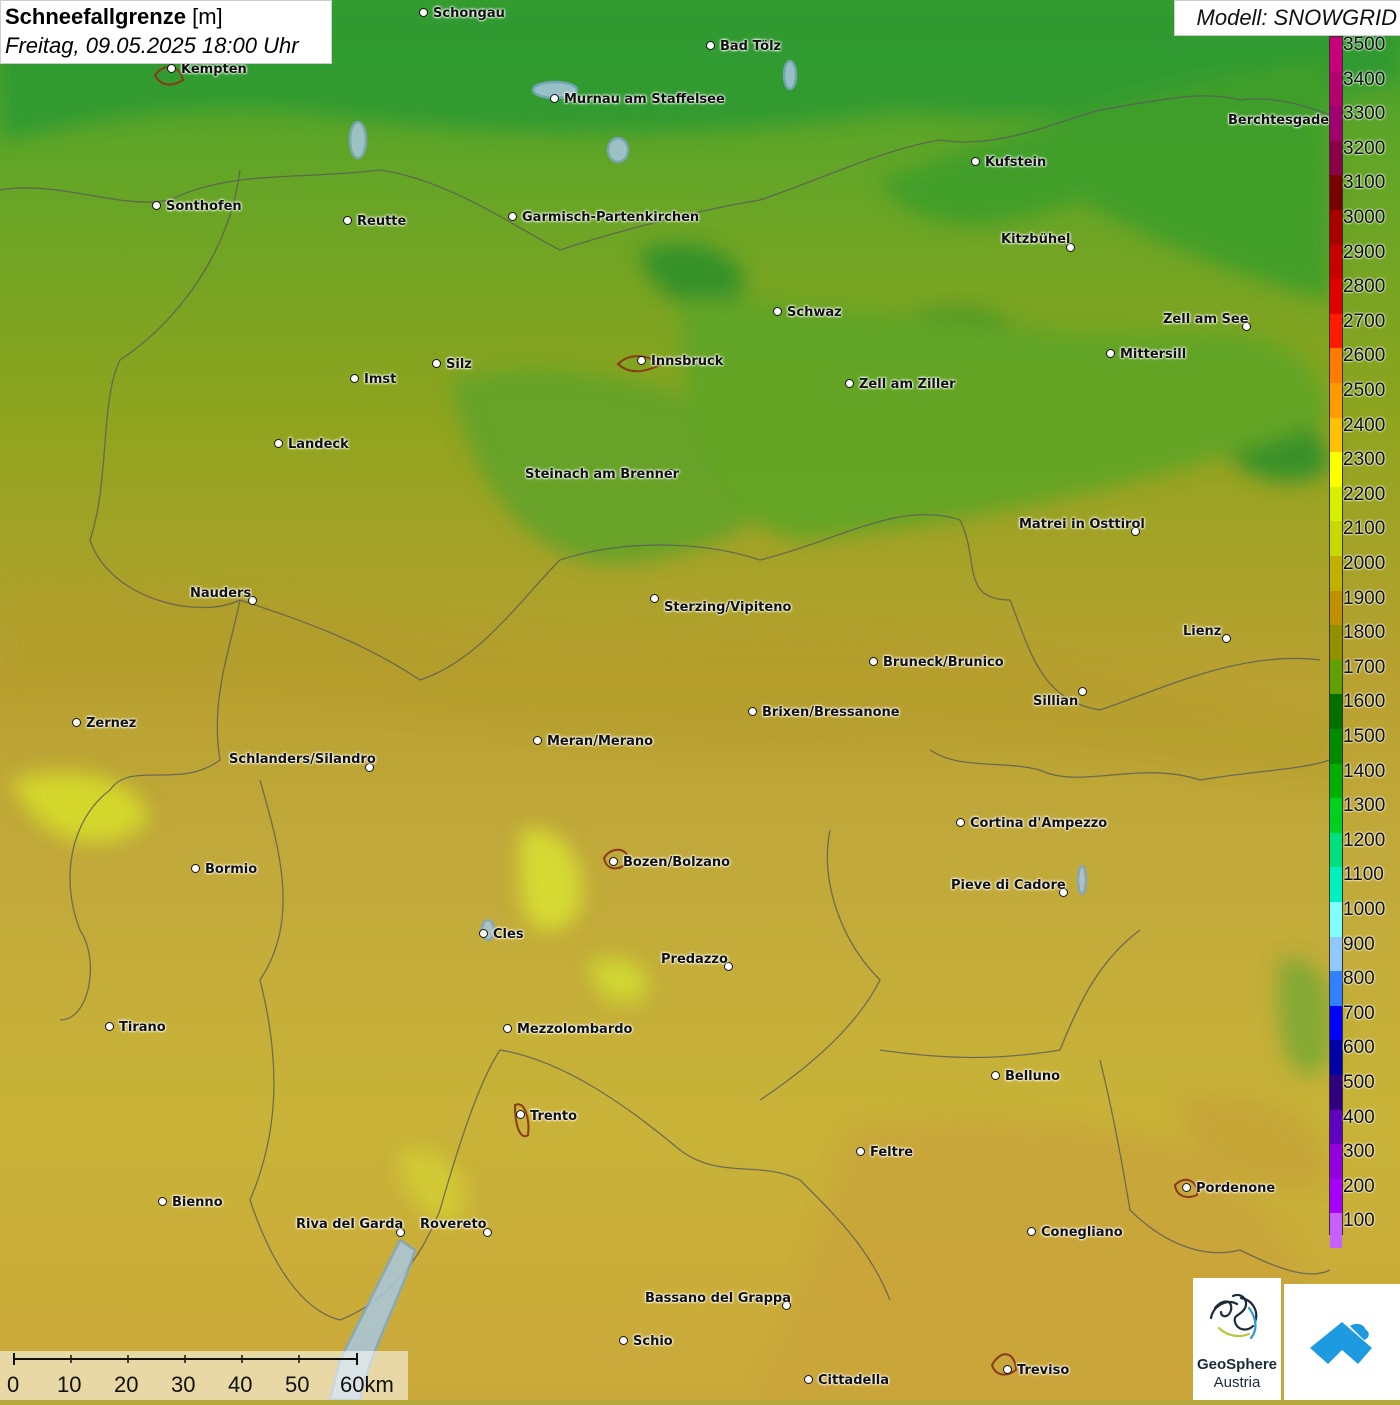 Image resolution: width=1400 pixels, height=1405 pixels. What do you see at coordinates (1038, 823) in the screenshot?
I see `city-label: Cortina d'Ampezzo` at bounding box center [1038, 823].